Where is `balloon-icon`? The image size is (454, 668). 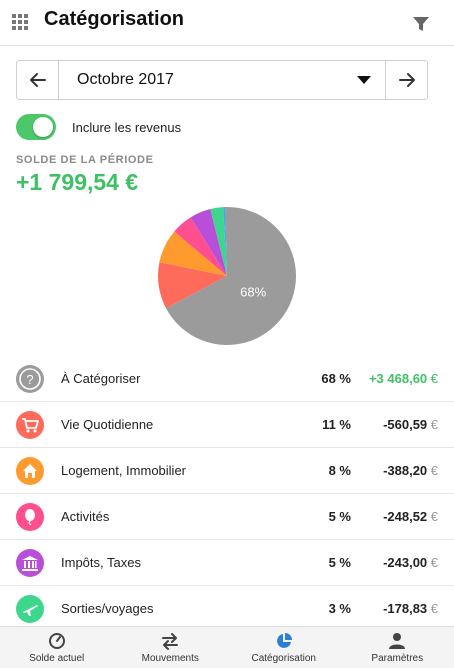
balloon-icon is located at coordinates (30, 517).